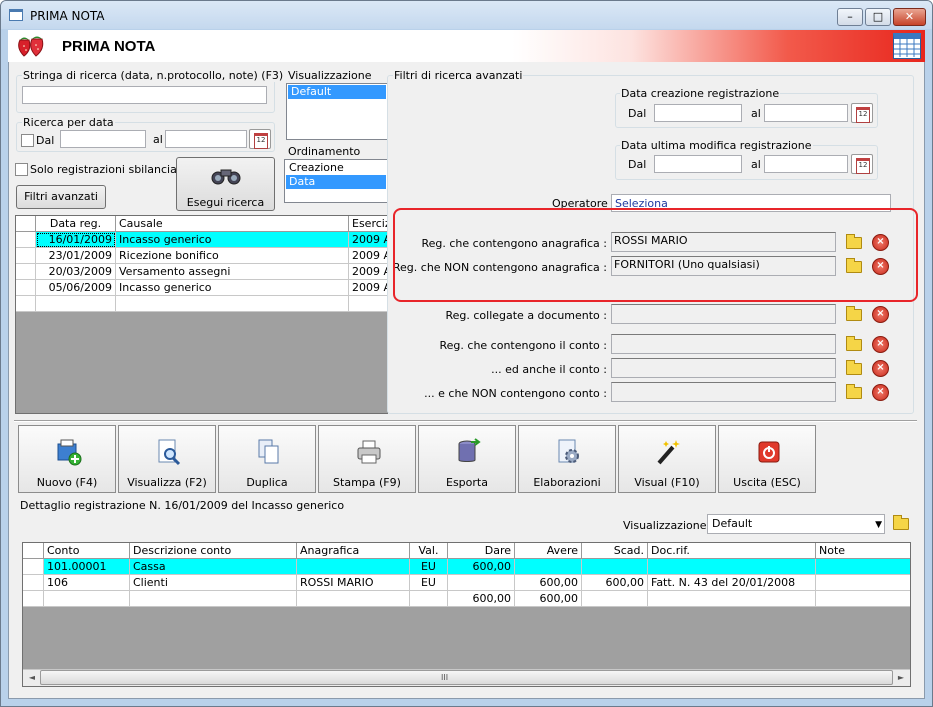 The width and height of the screenshot is (933, 707). I want to click on calendar-grid-icon, so click(907, 46).